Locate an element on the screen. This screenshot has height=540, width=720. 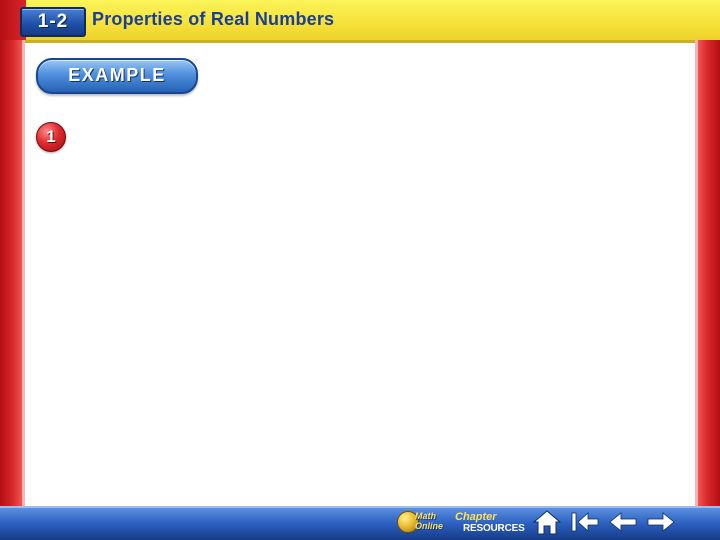
resources-label: RESOURCES is located at coordinates (494, 528).